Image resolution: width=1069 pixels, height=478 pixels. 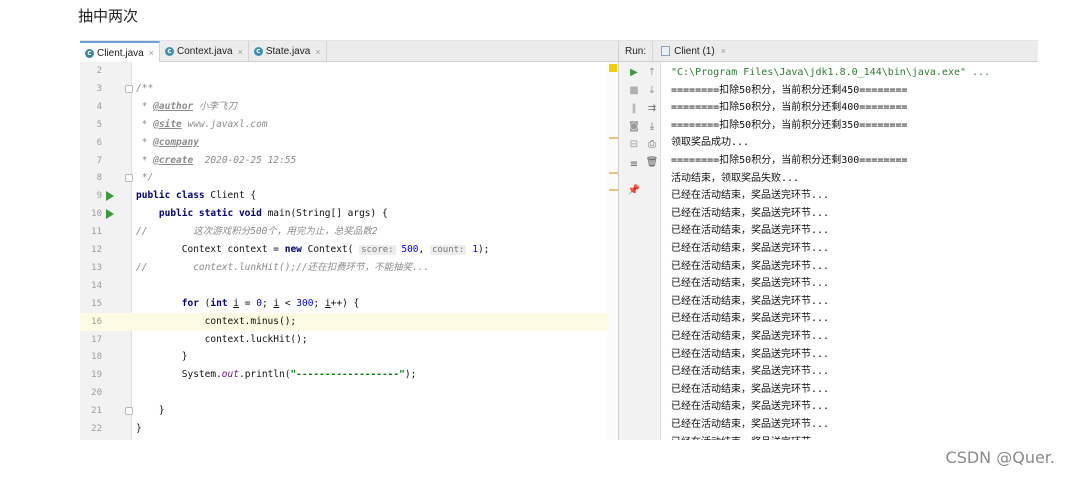 I want to click on line-number: 15, so click(x=96, y=303).